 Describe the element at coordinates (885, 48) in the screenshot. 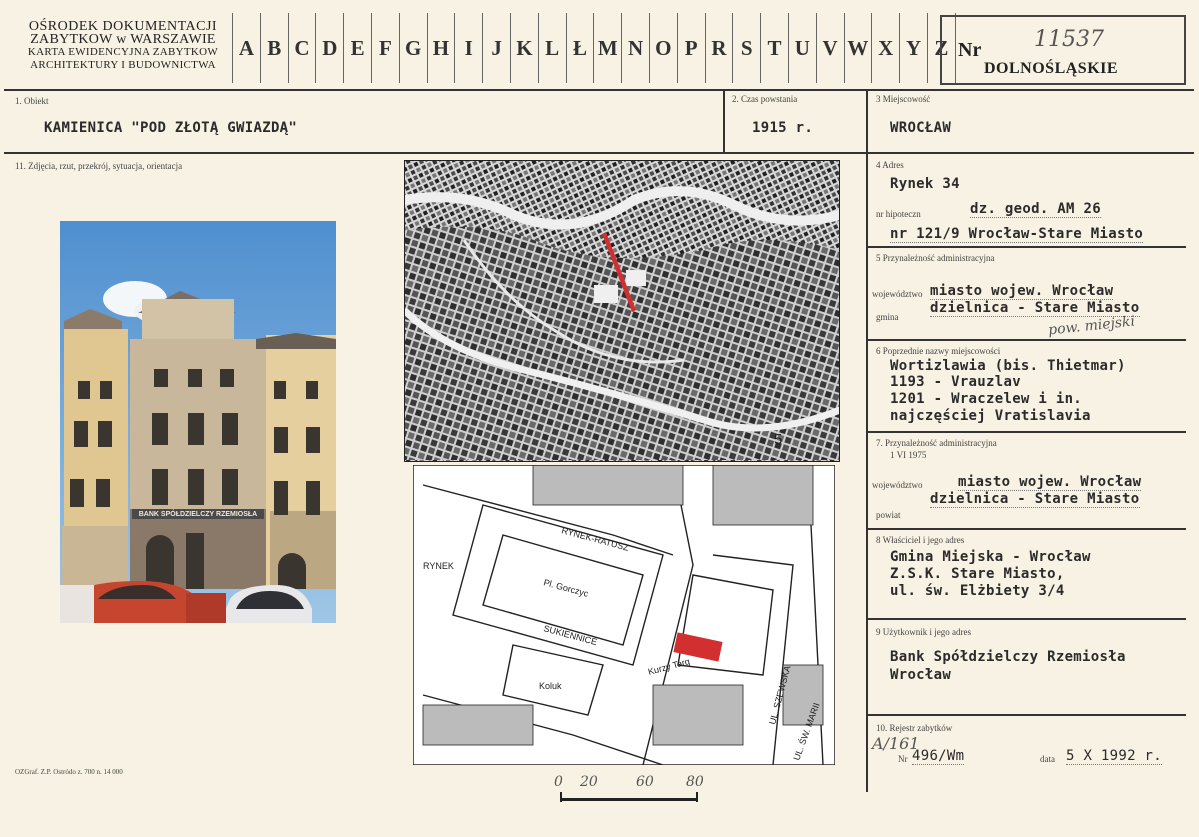

I see `letter-x: X` at that location.